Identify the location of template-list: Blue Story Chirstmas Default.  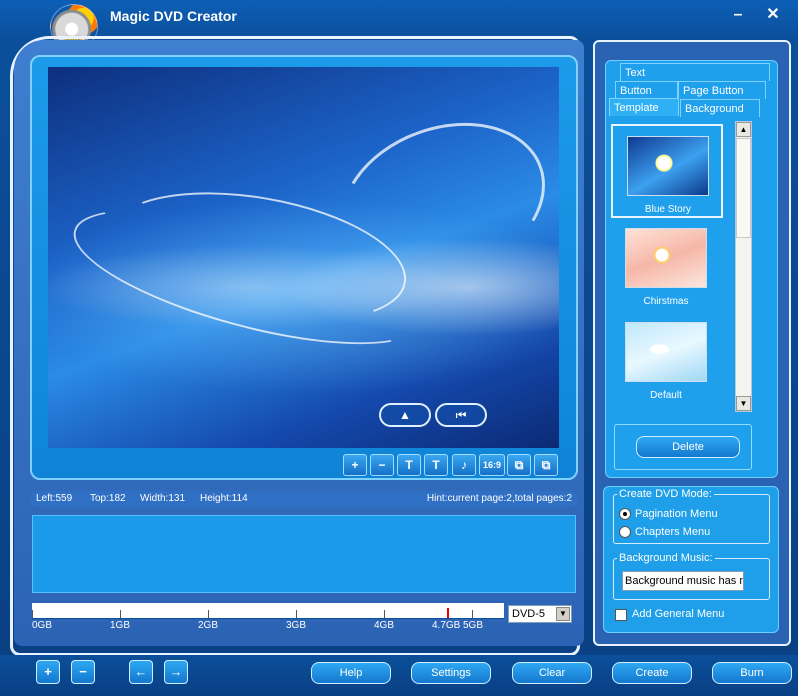
(672, 266).